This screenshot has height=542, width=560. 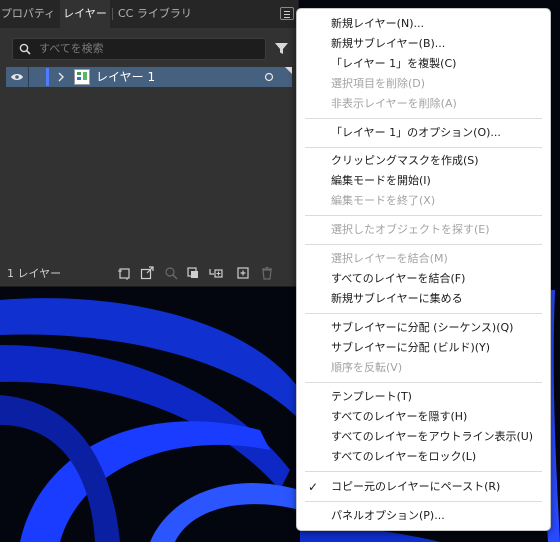 What do you see at coordinates (267, 273) in the screenshot?
I see `trash-icon` at bounding box center [267, 273].